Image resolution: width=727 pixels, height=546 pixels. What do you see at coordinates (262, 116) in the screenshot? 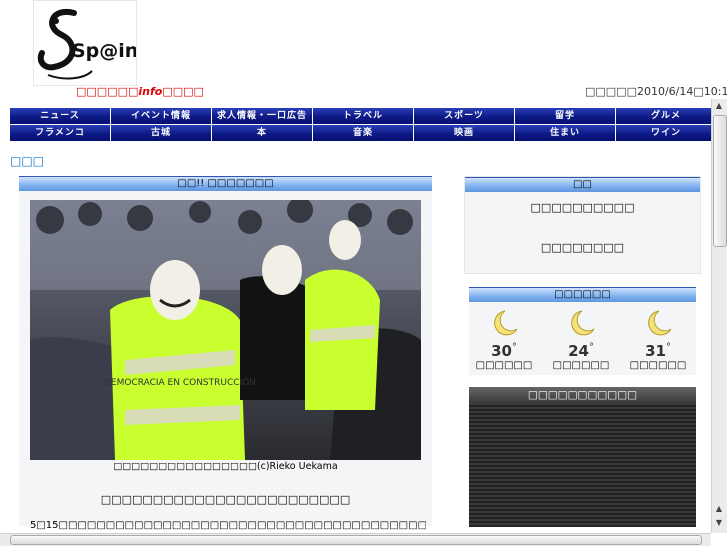
I see `nav-item-jobs: 求人情報・一口広告` at bounding box center [262, 116].